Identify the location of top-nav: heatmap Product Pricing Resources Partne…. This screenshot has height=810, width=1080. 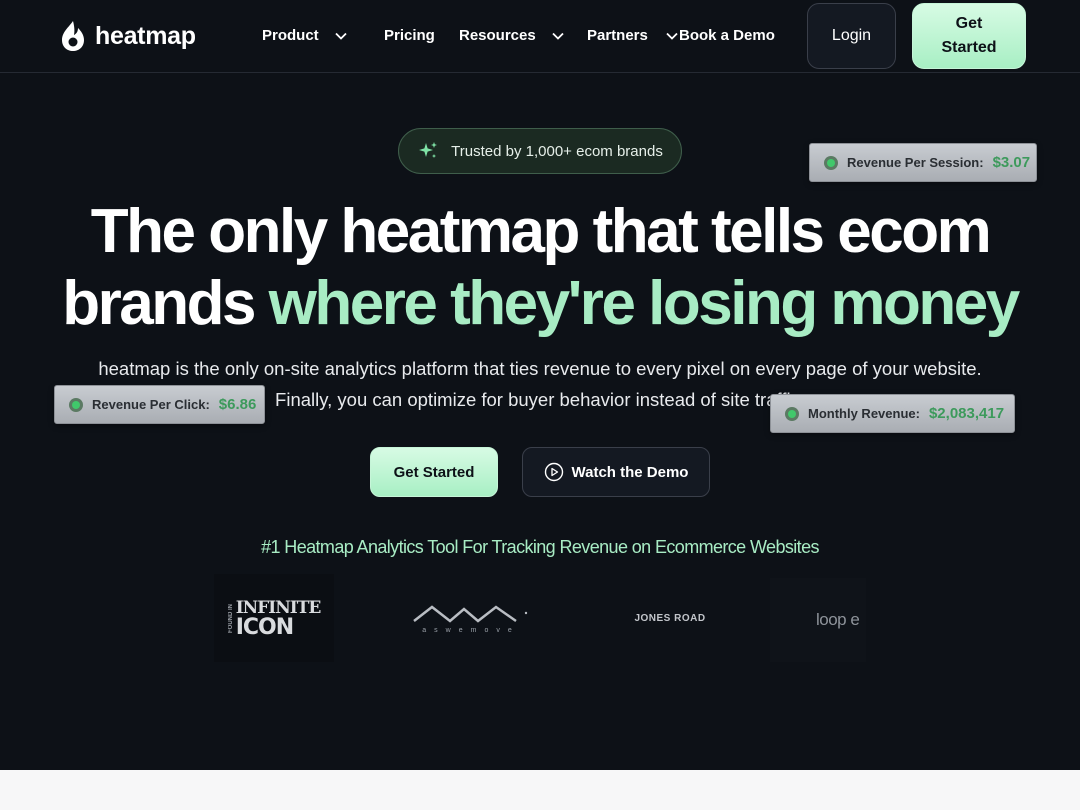
(540, 36).